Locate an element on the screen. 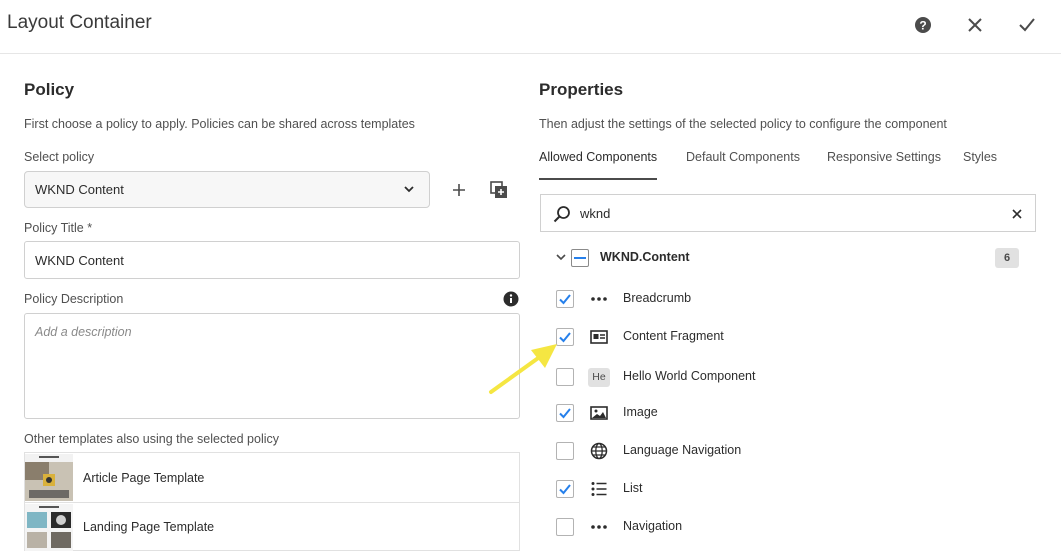 The height and width of the screenshot is (555, 1061). component-name: Language Navigation is located at coordinates (682, 450).